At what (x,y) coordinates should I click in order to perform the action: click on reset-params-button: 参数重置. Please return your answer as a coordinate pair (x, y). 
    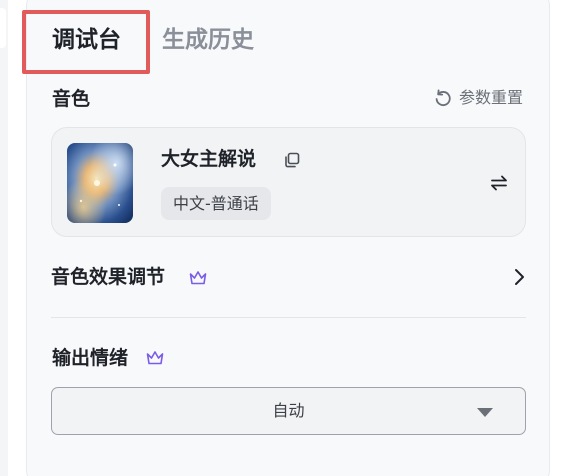
    Looking at the image, I should click on (478, 98).